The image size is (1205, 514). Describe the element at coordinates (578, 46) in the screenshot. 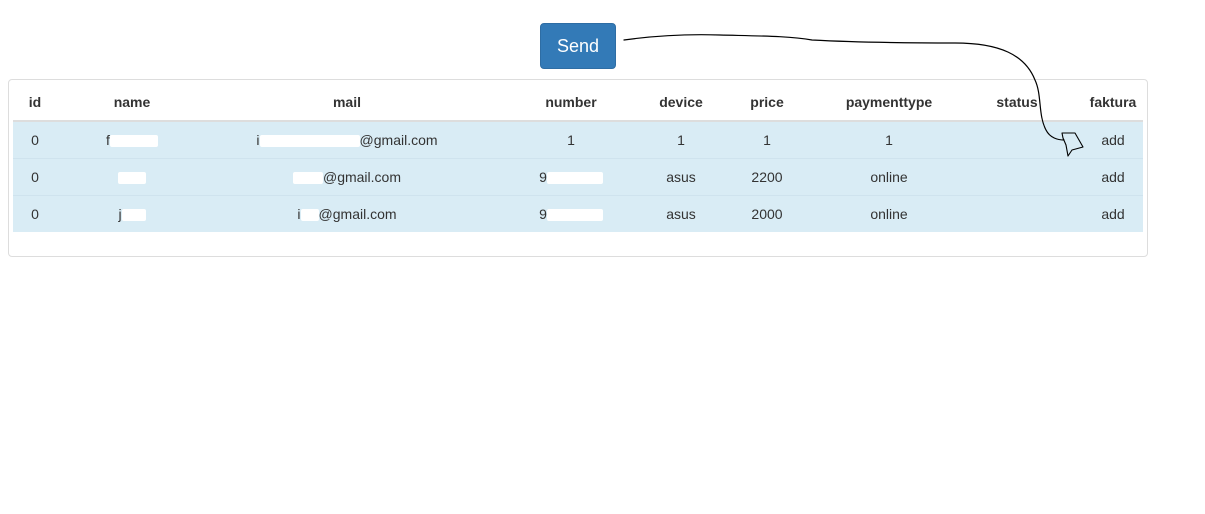

I see `send-button: Send` at that location.